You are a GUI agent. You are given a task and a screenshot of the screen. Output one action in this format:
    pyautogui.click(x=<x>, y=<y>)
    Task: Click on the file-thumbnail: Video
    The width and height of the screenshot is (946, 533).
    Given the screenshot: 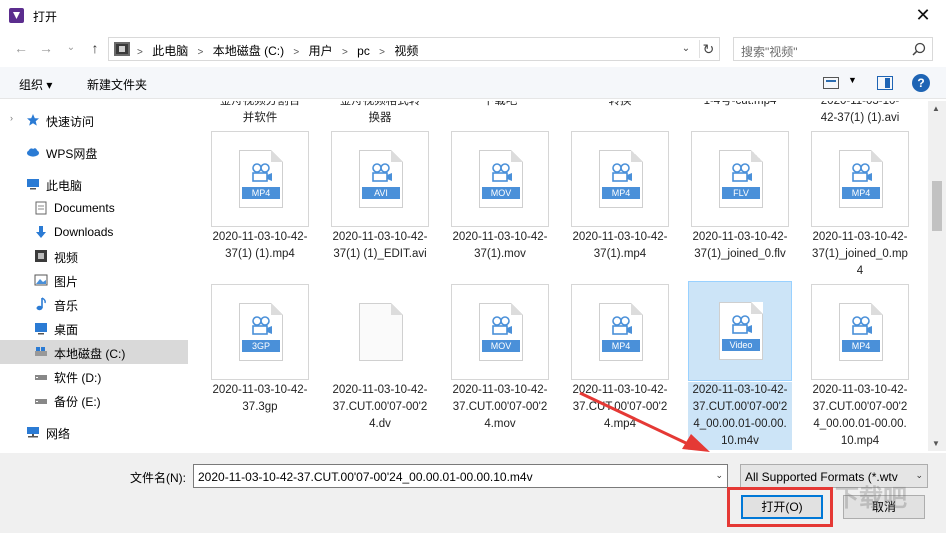 What is the action you would take?
    pyautogui.click(x=740, y=331)
    